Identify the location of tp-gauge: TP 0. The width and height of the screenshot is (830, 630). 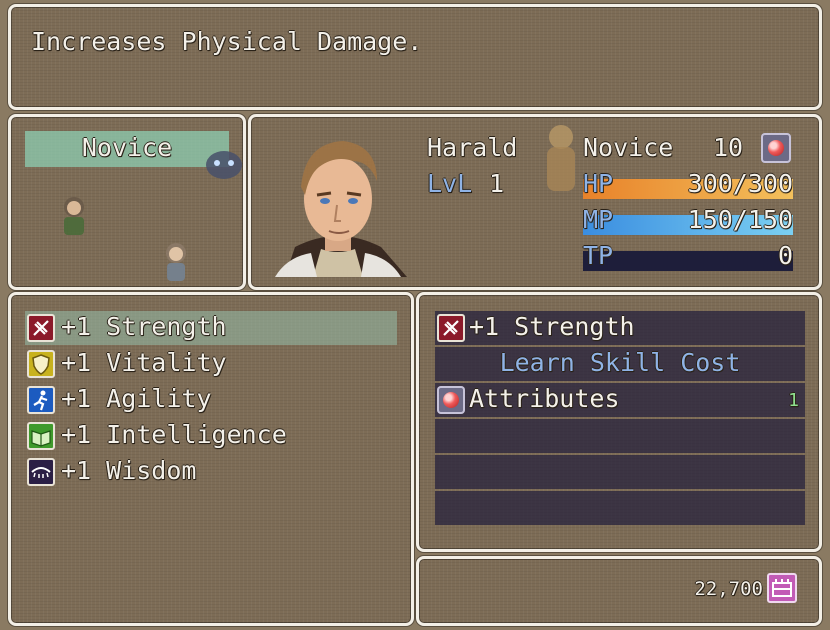
(688, 257).